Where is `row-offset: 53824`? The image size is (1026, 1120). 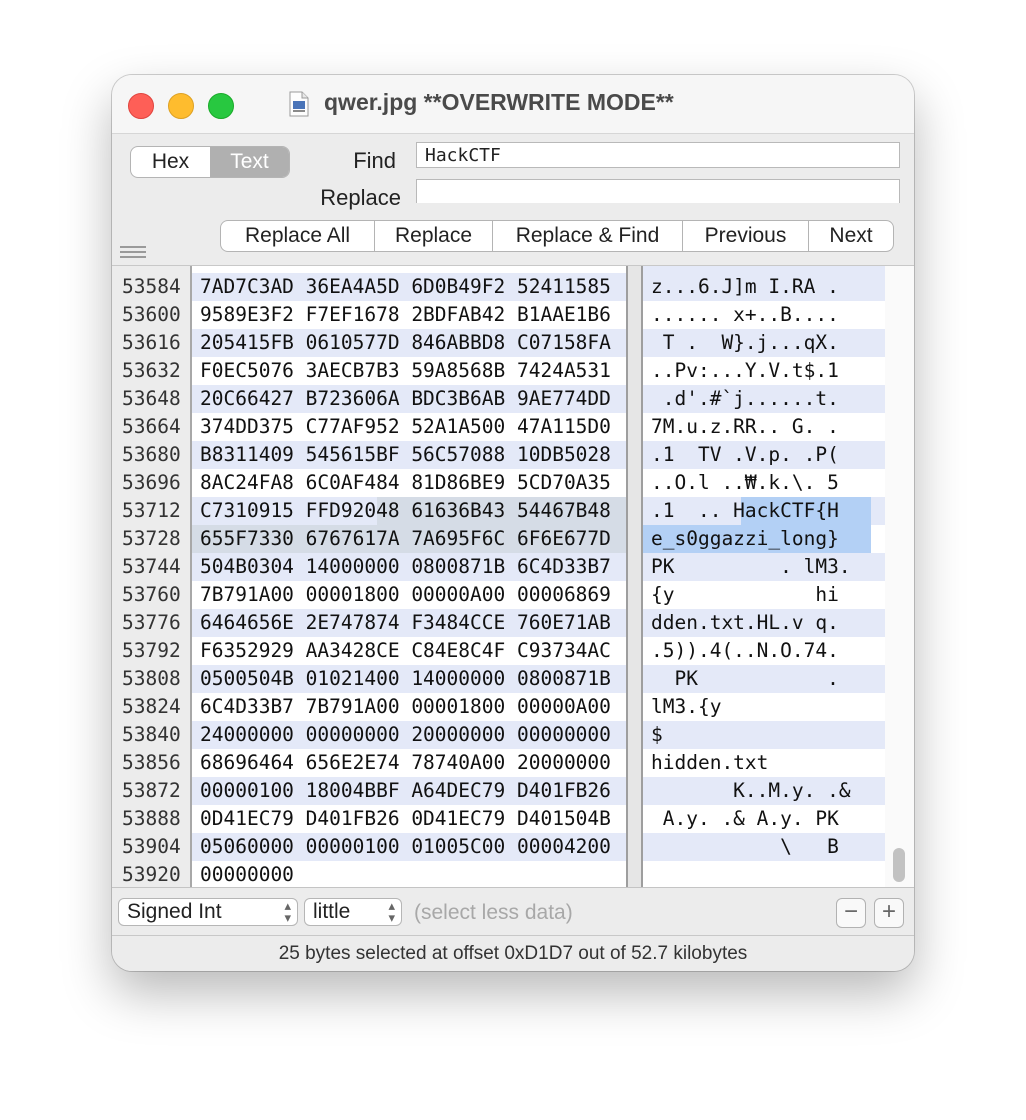 row-offset: 53824 is located at coordinates (151, 706).